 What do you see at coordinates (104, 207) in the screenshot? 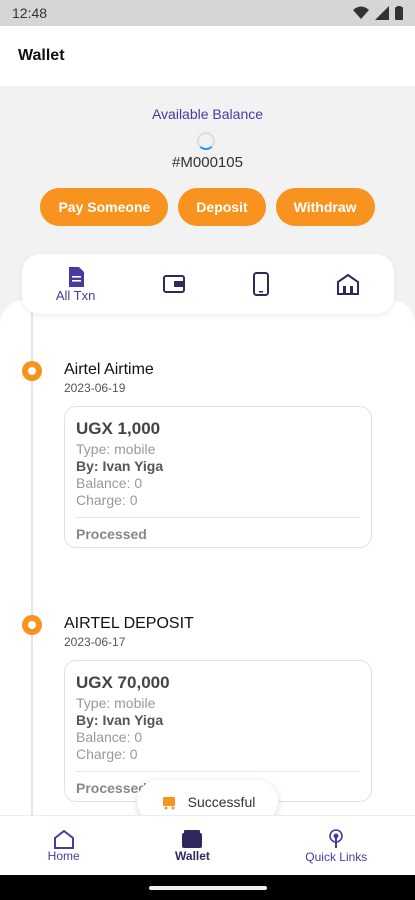
I see `pay-someone-button: Pay Someone` at bounding box center [104, 207].